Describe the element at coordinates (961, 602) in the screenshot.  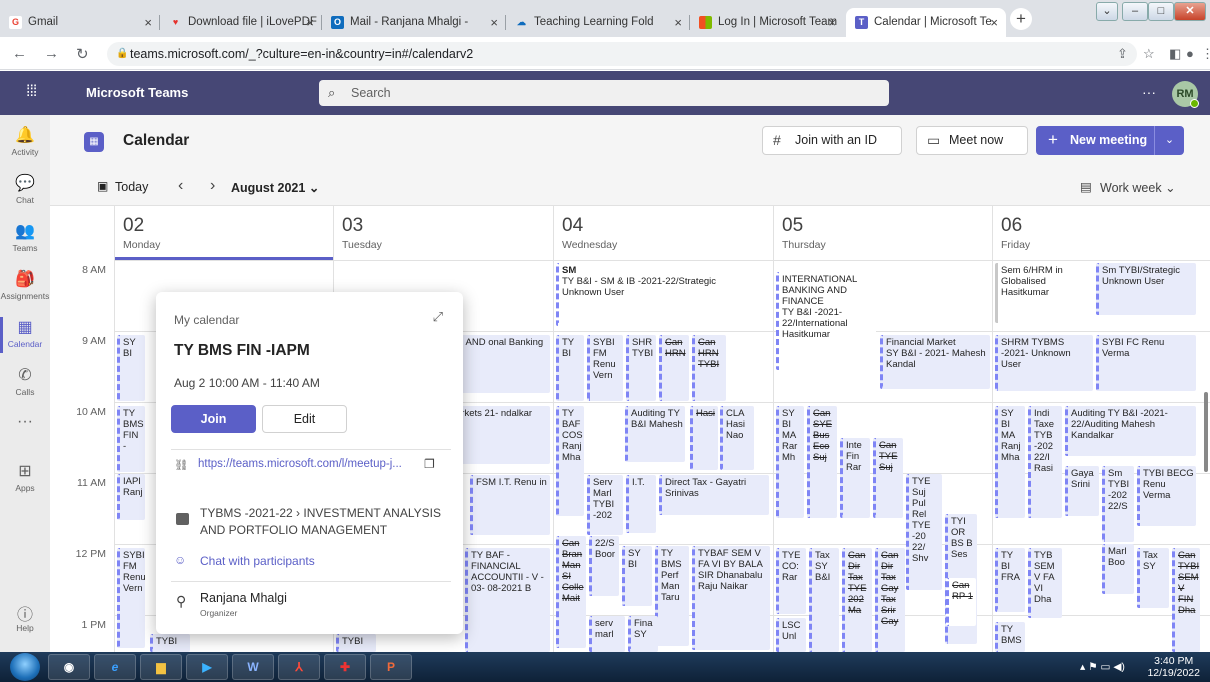
I see `event-card: Can RP 1` at that location.